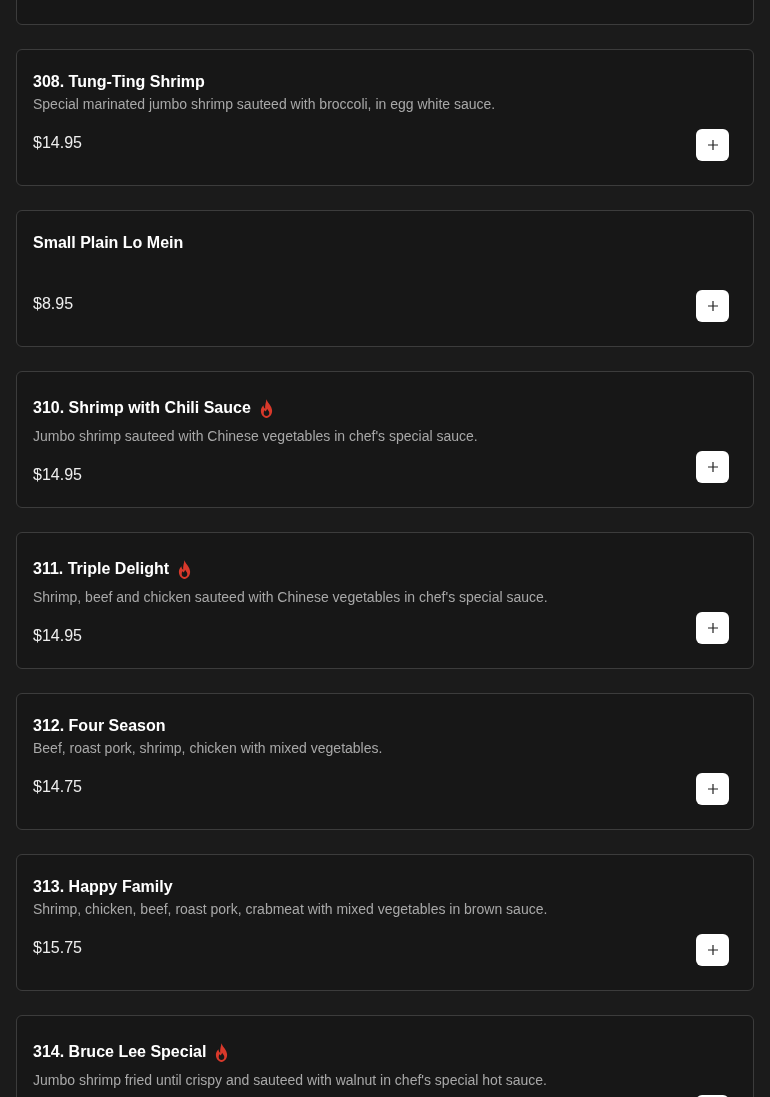 The width and height of the screenshot is (770, 1097). Describe the element at coordinates (119, 82) in the screenshot. I see `item-name: 308. Tung-Ting Shrimp` at that location.